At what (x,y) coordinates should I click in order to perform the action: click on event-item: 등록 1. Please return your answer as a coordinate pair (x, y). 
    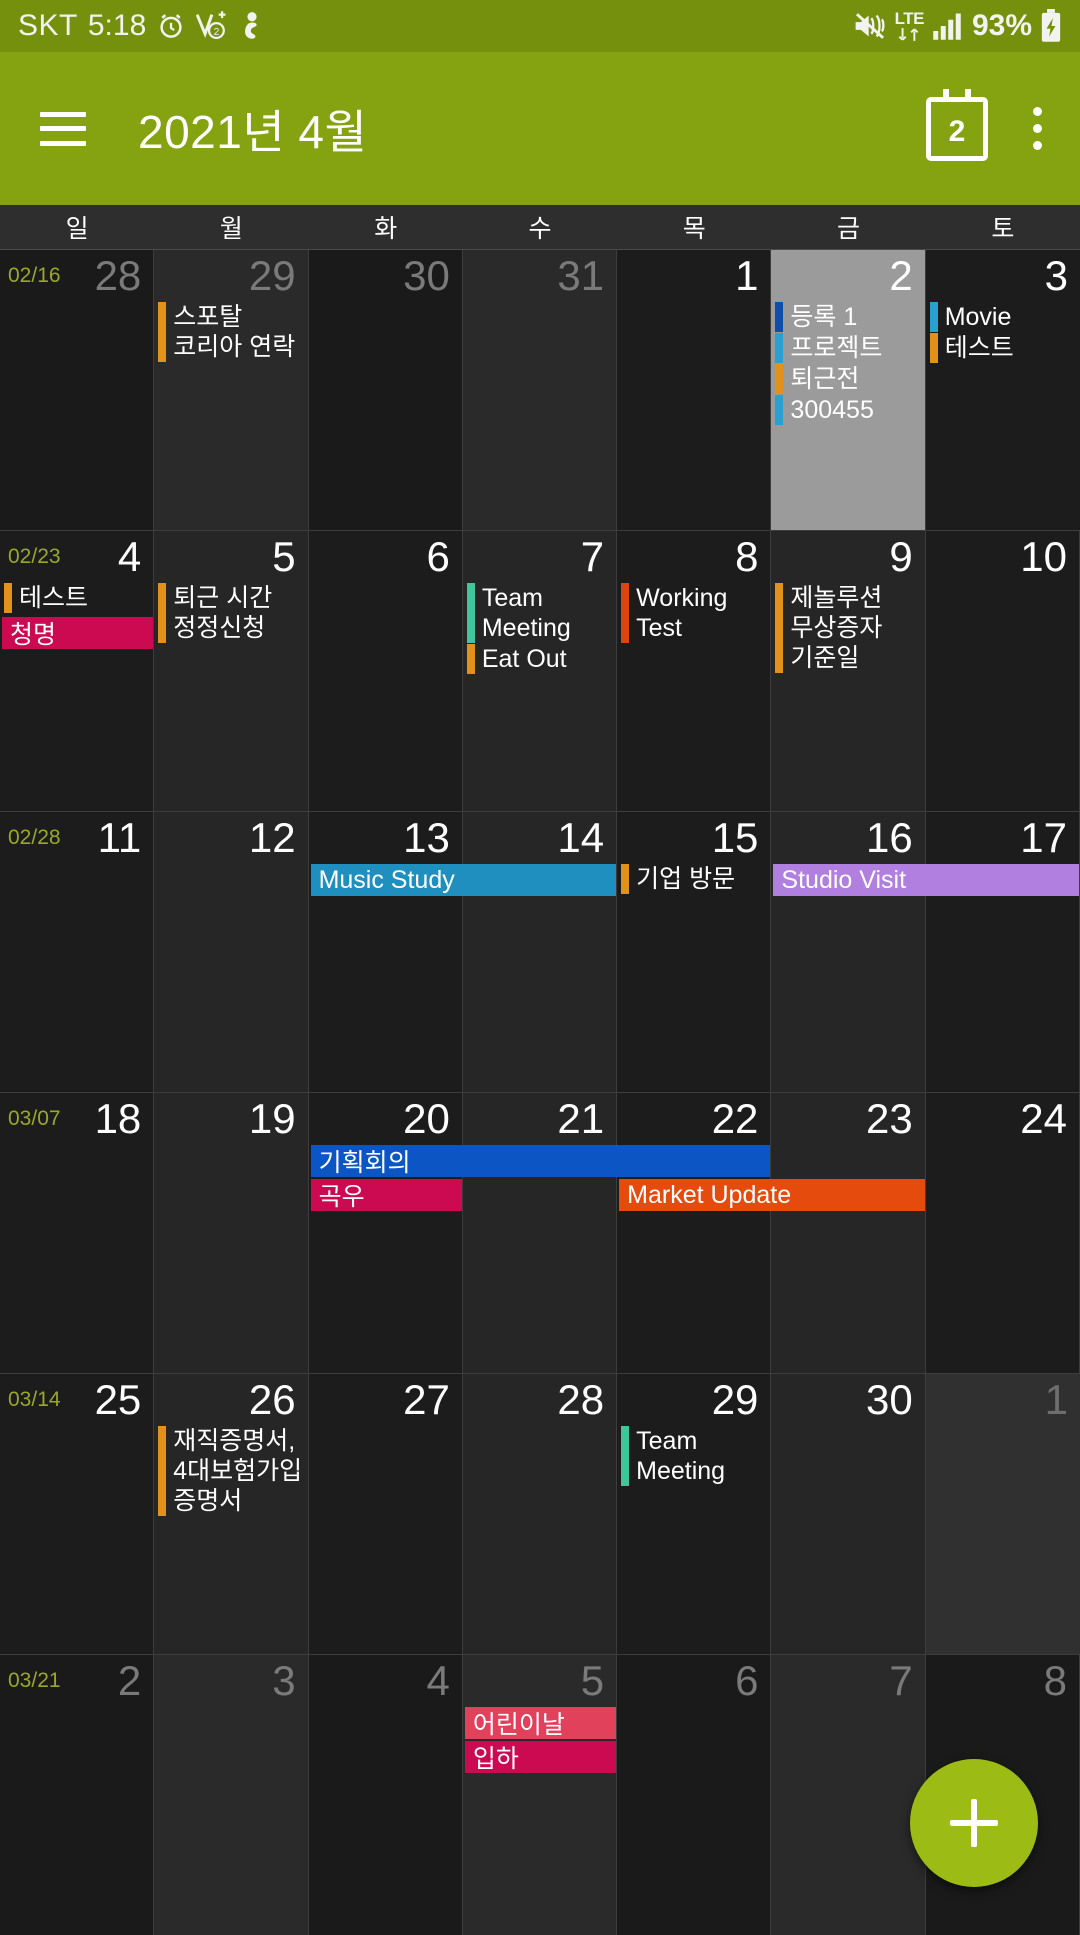
    Looking at the image, I should click on (847, 317).